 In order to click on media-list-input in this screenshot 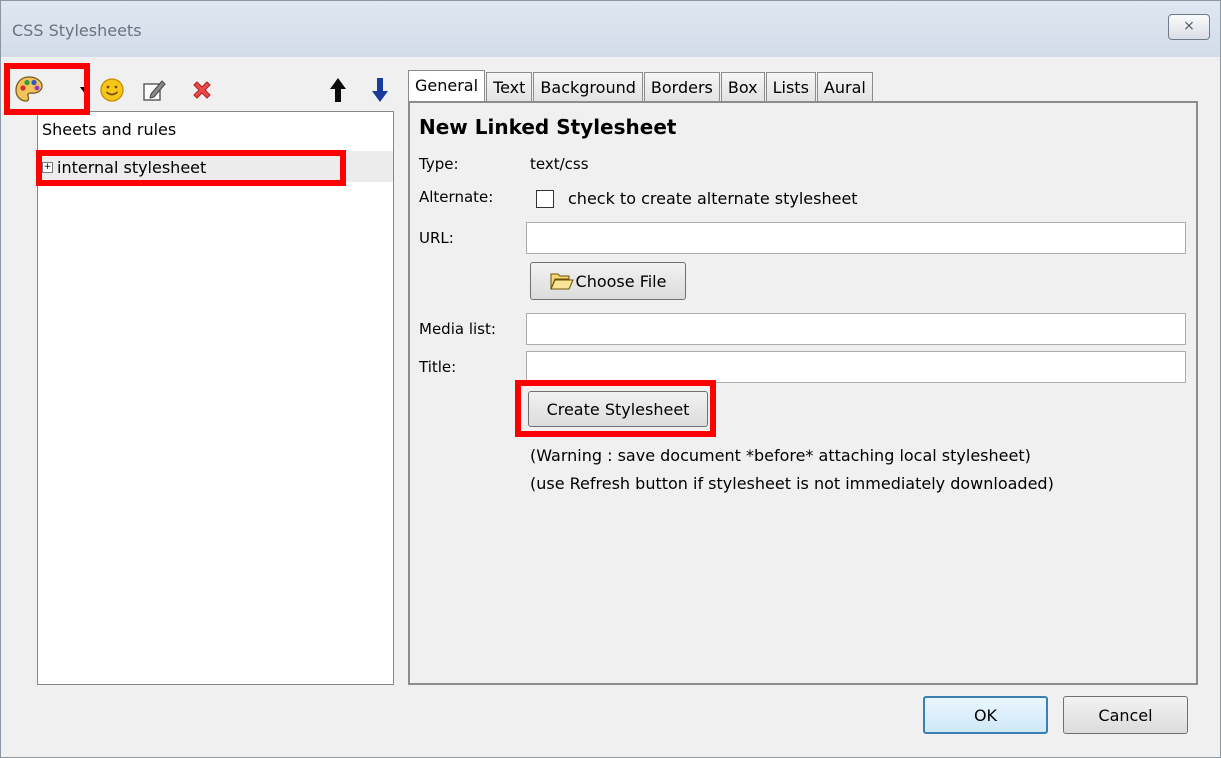, I will do `click(856, 329)`.